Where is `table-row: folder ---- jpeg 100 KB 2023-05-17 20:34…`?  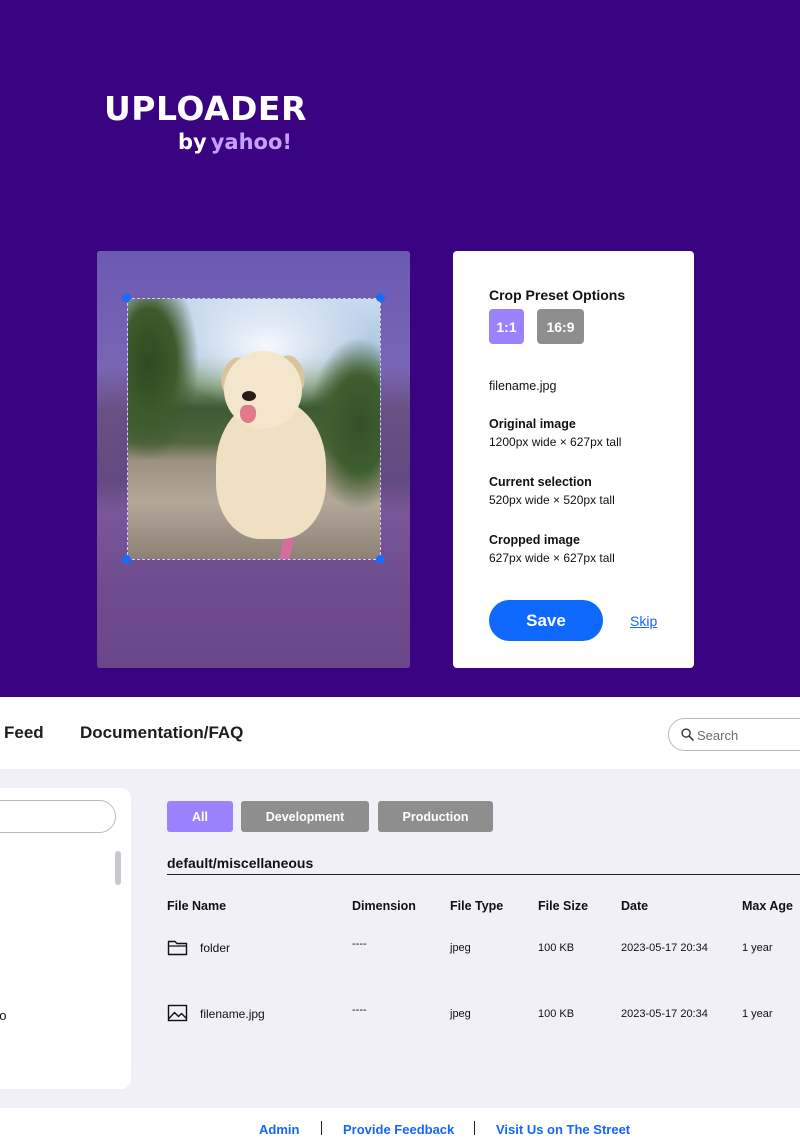
table-row: folder ---- jpeg 100 KB 2023-05-17 20:34… is located at coordinates (483, 949).